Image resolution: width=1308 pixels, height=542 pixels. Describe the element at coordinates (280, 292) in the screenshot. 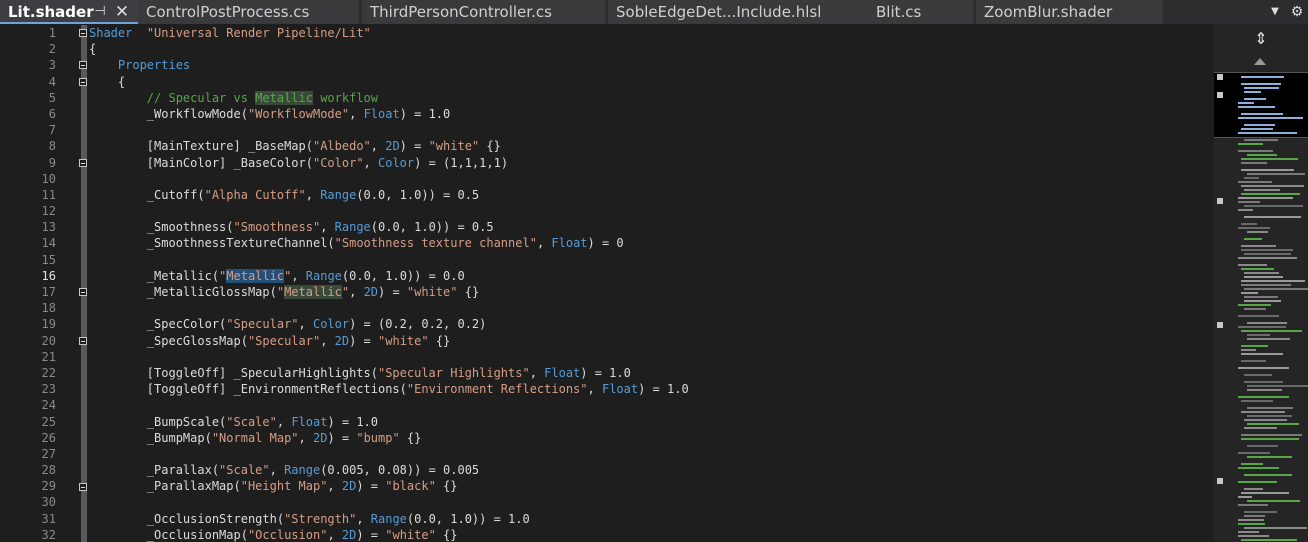

I see `string-token: "` at that location.